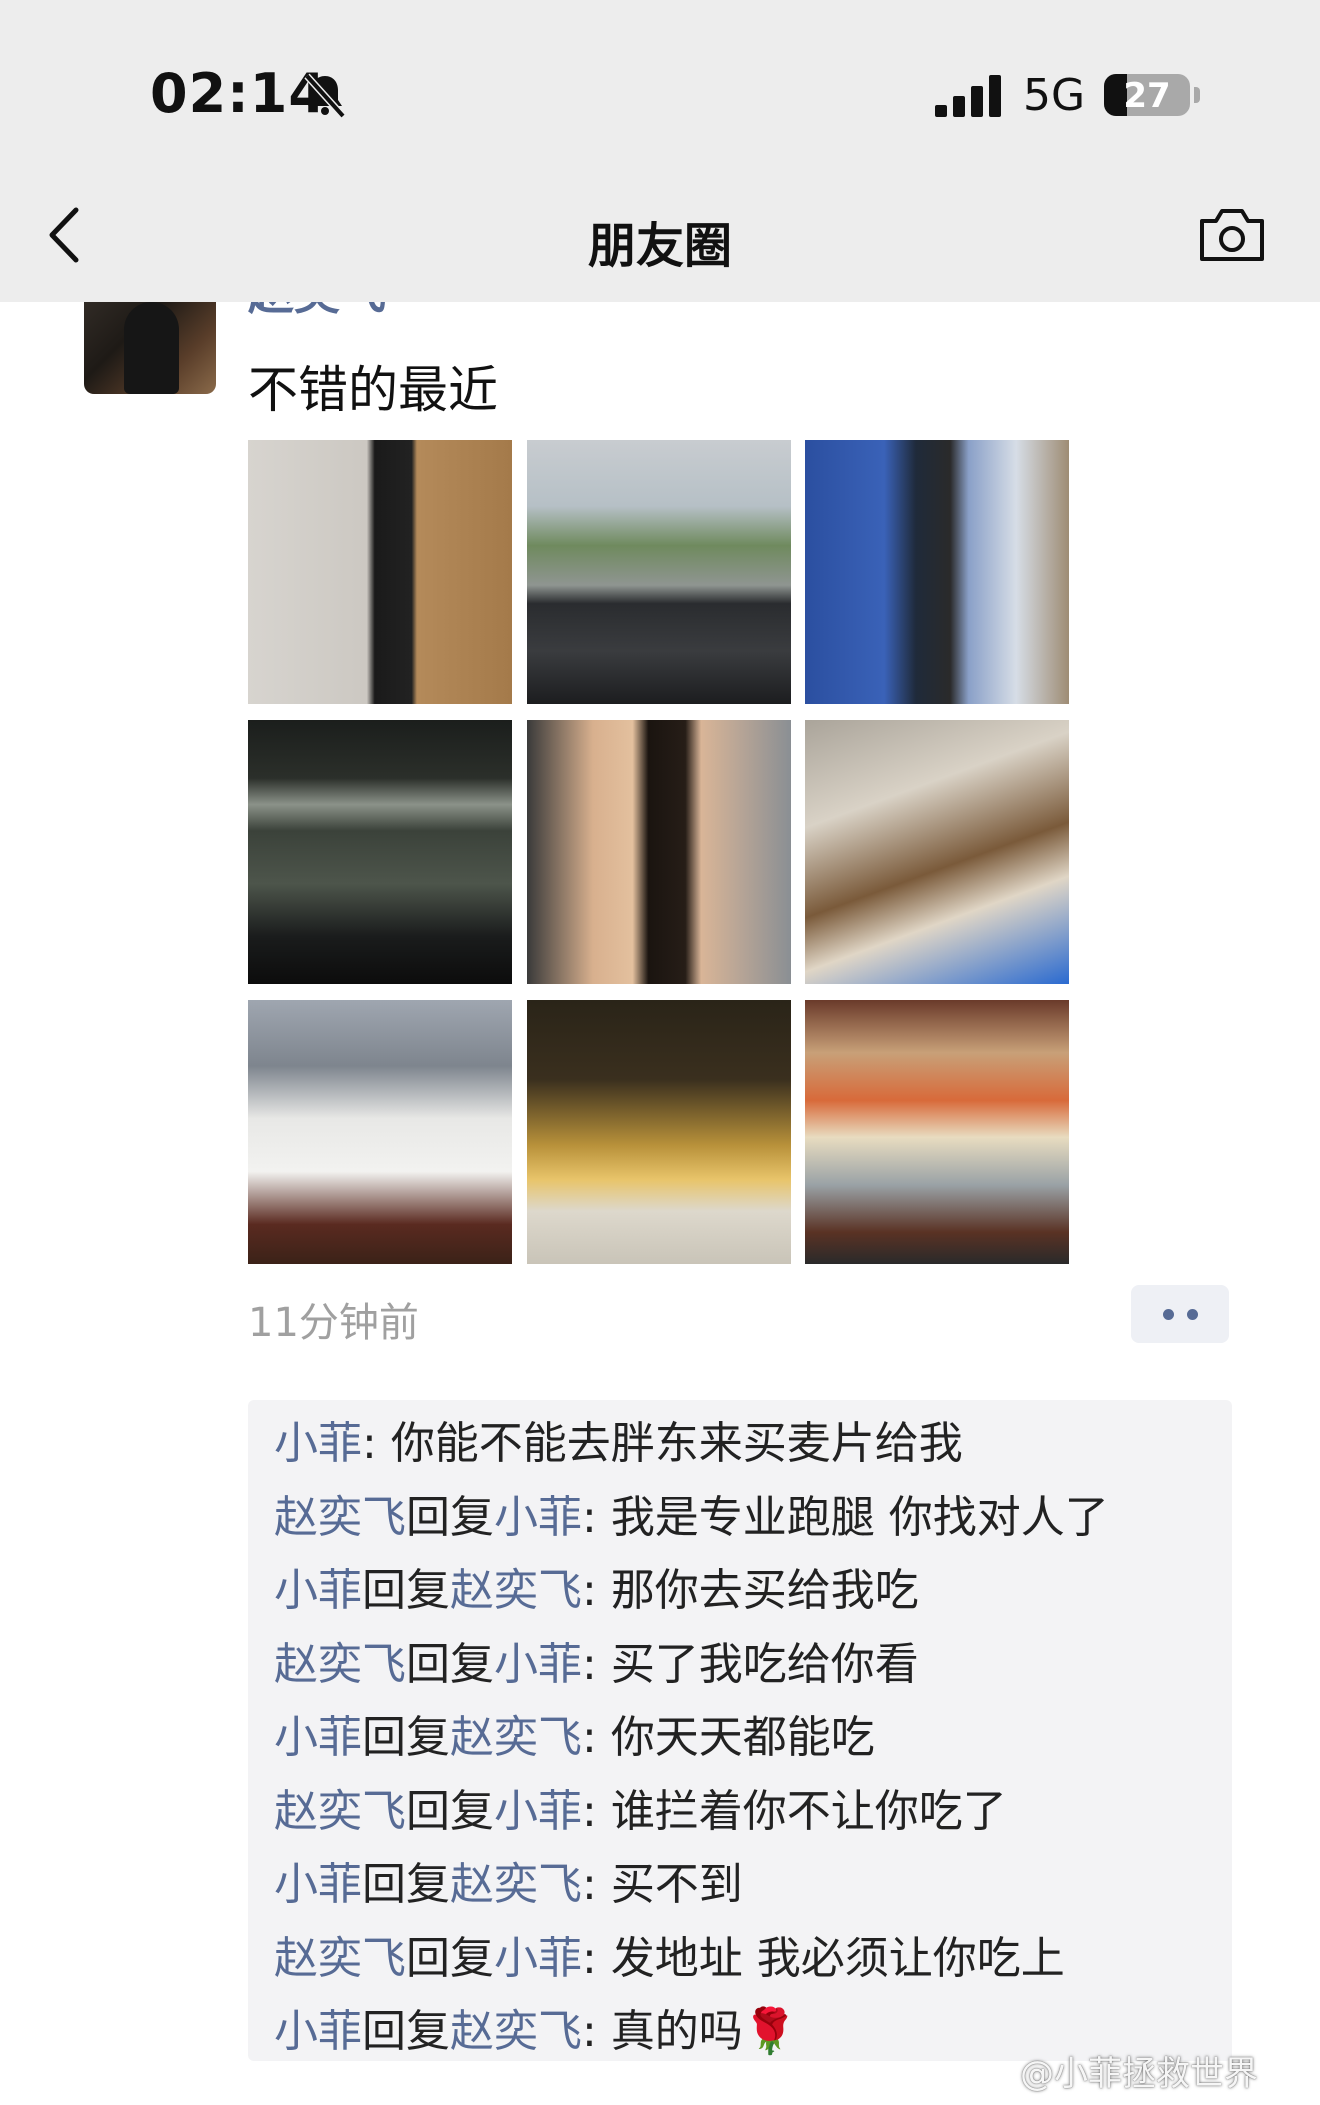  Describe the element at coordinates (1054, 95) in the screenshot. I see `network-type: 5G` at that location.